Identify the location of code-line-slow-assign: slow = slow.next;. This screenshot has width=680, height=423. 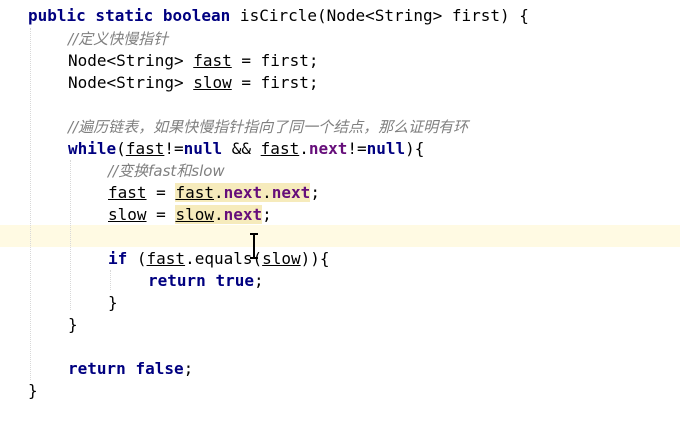
(190, 215).